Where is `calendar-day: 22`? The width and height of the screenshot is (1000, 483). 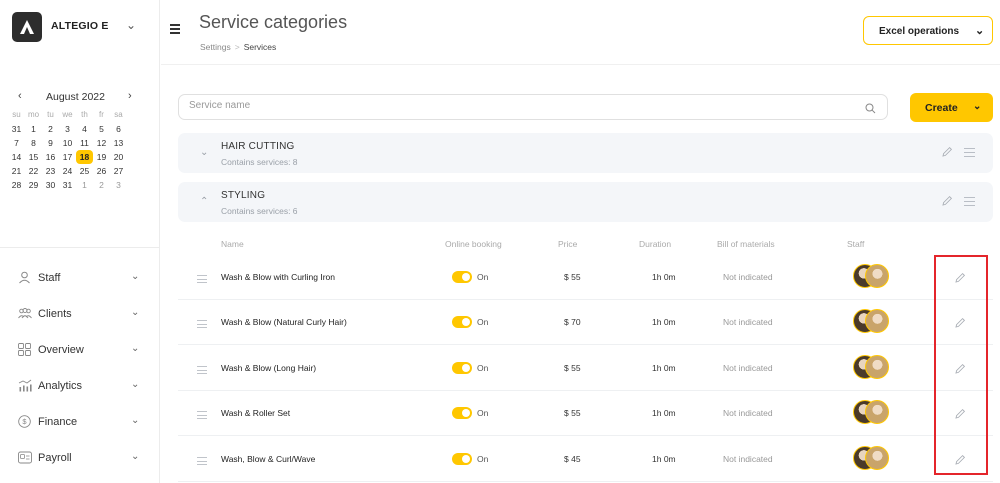
calendar-day: 22 is located at coordinates (33, 171).